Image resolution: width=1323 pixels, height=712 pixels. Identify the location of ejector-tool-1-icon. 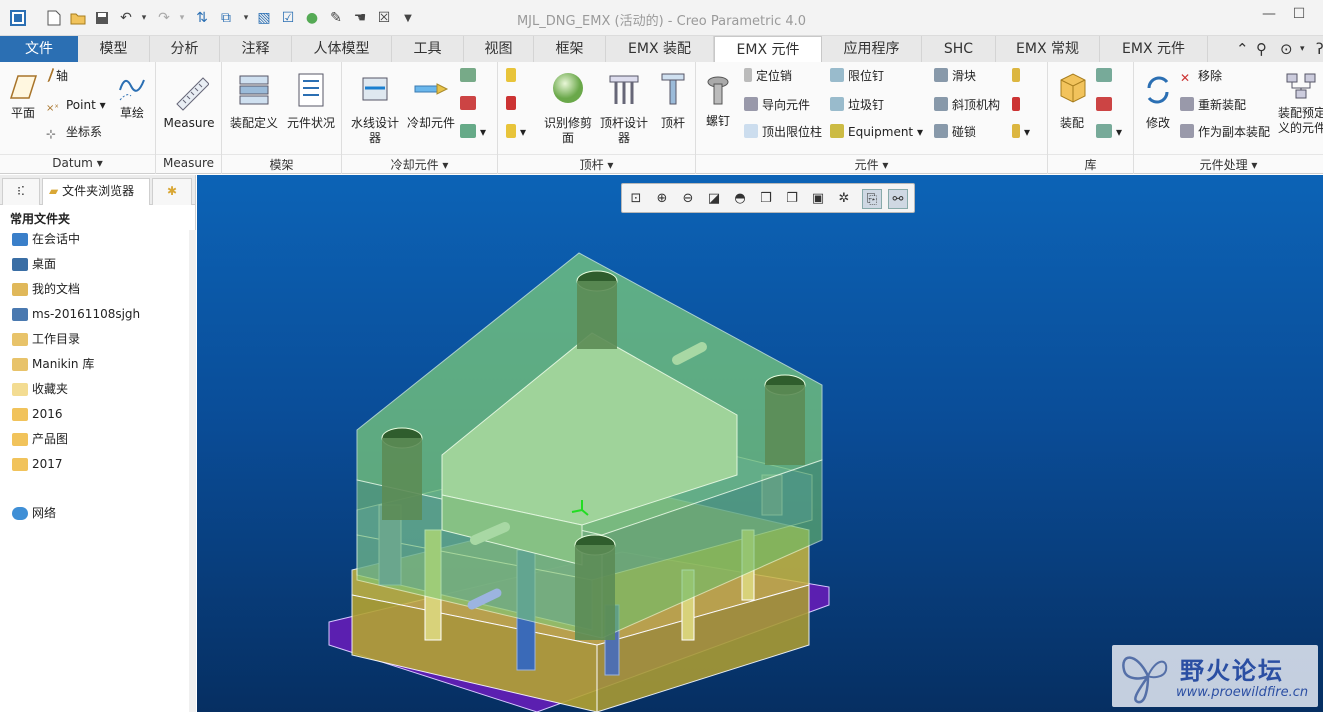
(513, 76).